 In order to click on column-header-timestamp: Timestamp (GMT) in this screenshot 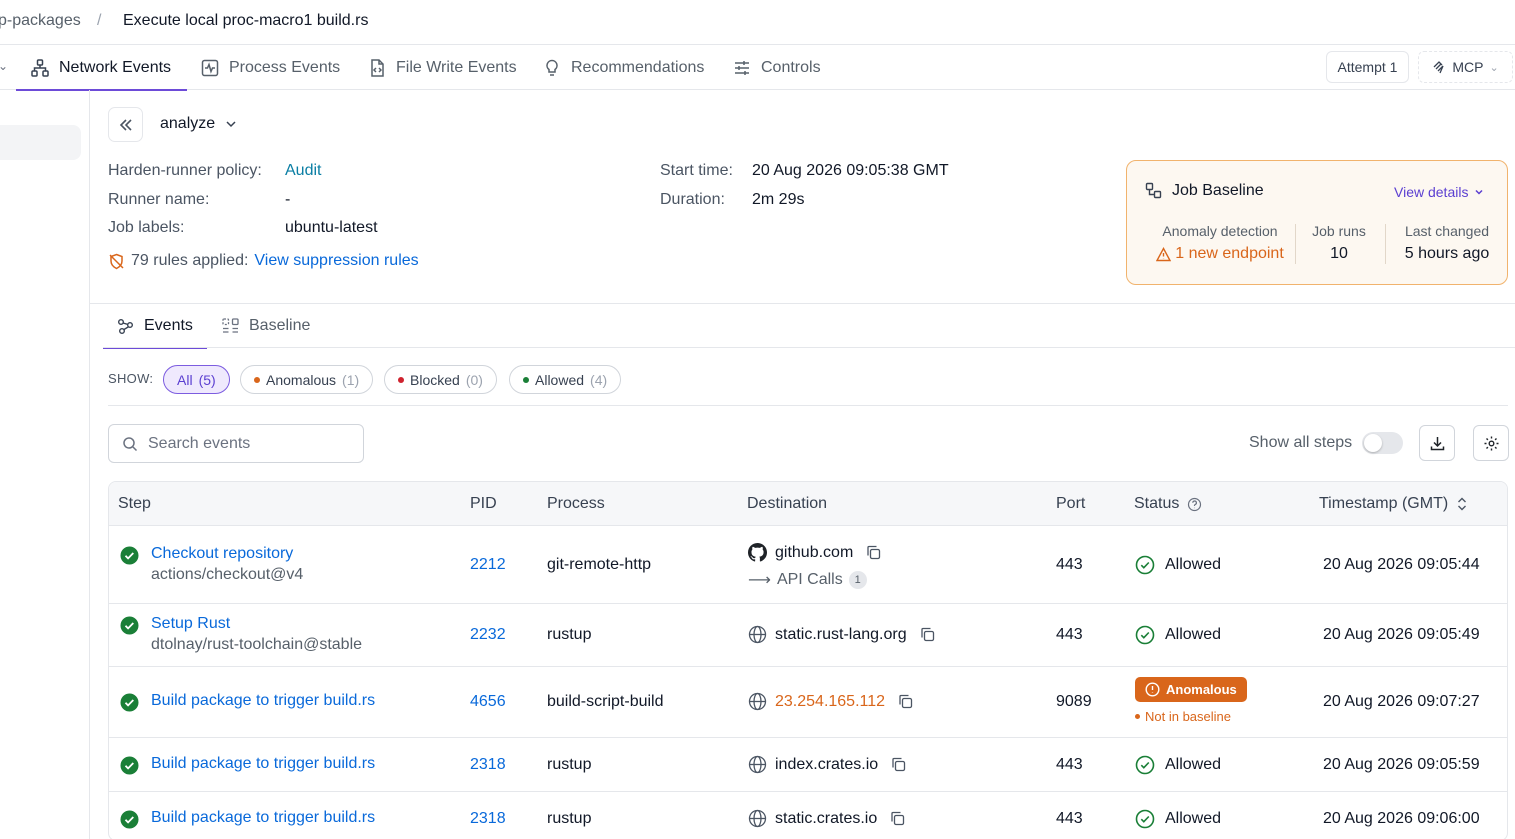, I will do `click(1393, 504)`.